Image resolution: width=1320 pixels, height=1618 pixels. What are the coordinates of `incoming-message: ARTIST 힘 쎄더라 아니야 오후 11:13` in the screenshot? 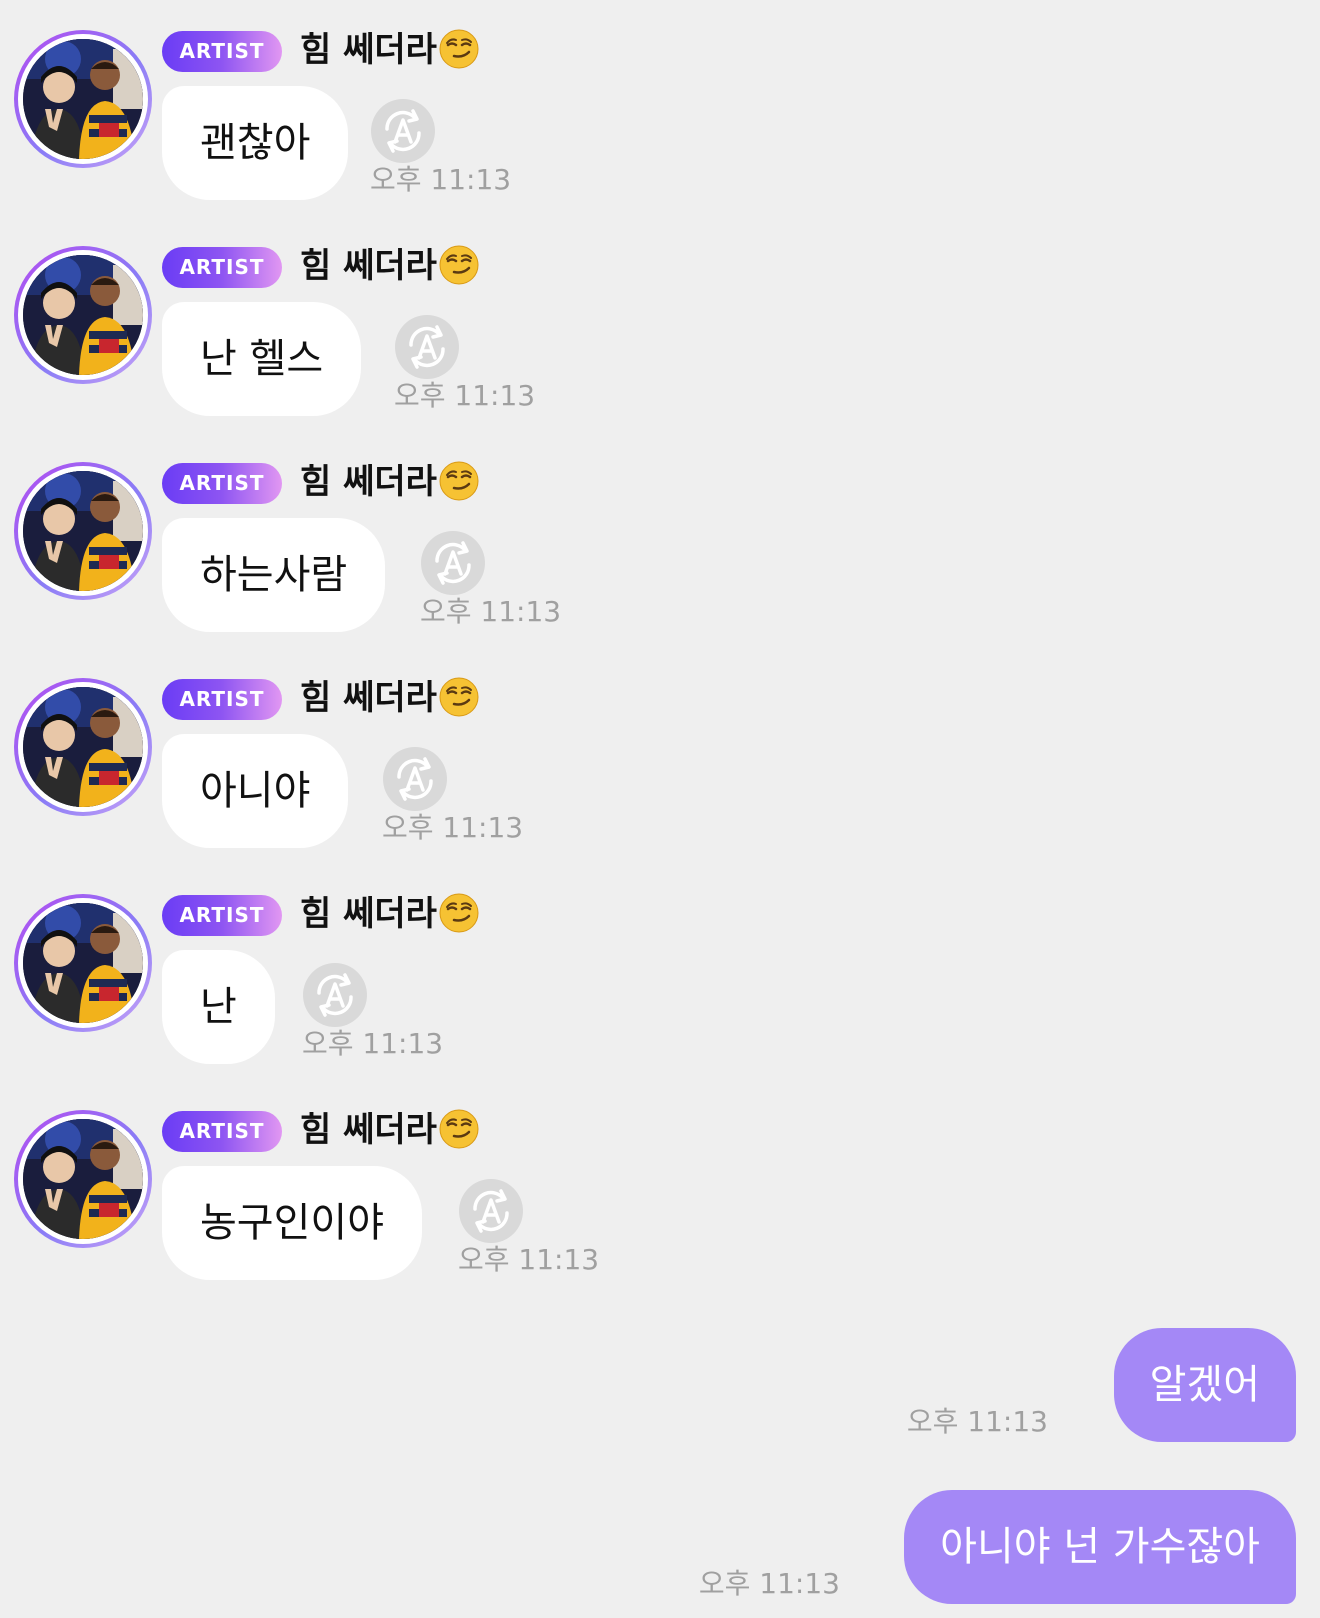 It's located at (660, 756).